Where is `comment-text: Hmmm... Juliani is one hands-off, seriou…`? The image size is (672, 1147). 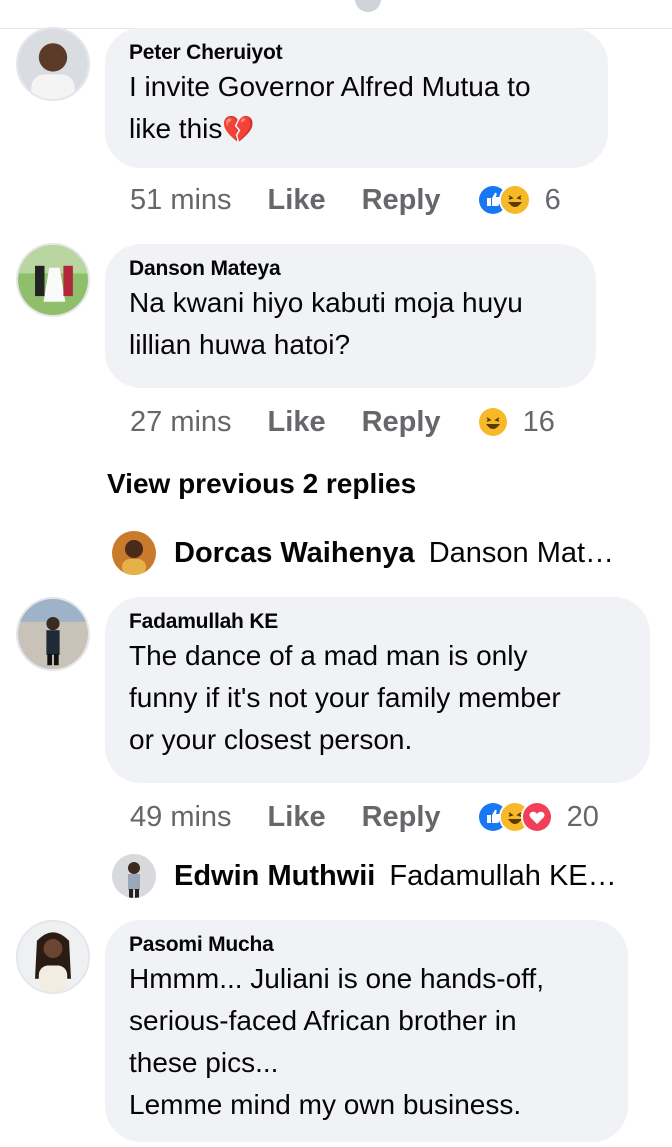
comment-text: Hmmm... Juliani is one hands-off, seriou… is located at coordinates (336, 1041).